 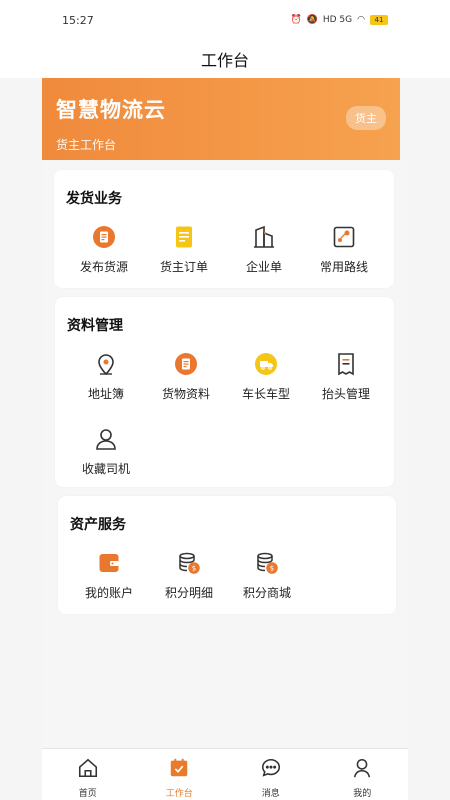 What do you see at coordinates (186, 377) in the screenshot?
I see `grid-item-cargo-info: 货物资料` at bounding box center [186, 377].